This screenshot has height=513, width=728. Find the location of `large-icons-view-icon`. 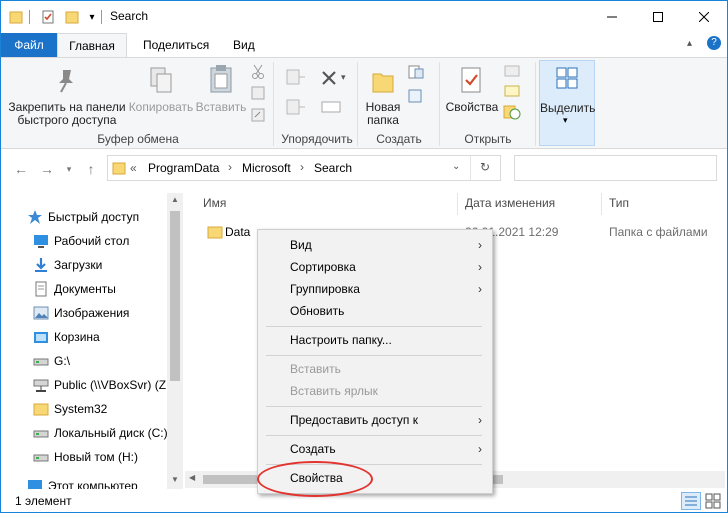

large-icons-view-icon is located at coordinates (713, 502).